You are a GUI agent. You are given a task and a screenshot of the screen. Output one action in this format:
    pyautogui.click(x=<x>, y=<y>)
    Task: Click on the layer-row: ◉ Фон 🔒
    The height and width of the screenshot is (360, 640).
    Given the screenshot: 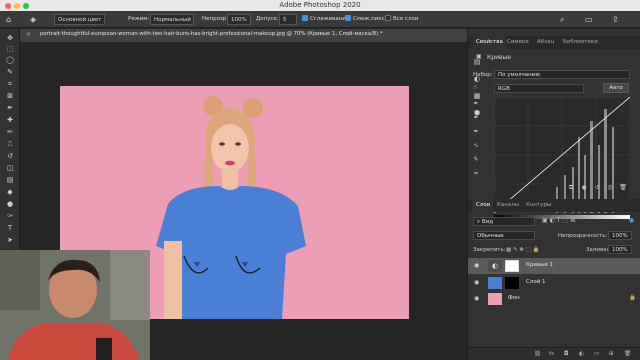 What is the action you would take?
    pyautogui.click(x=554, y=299)
    